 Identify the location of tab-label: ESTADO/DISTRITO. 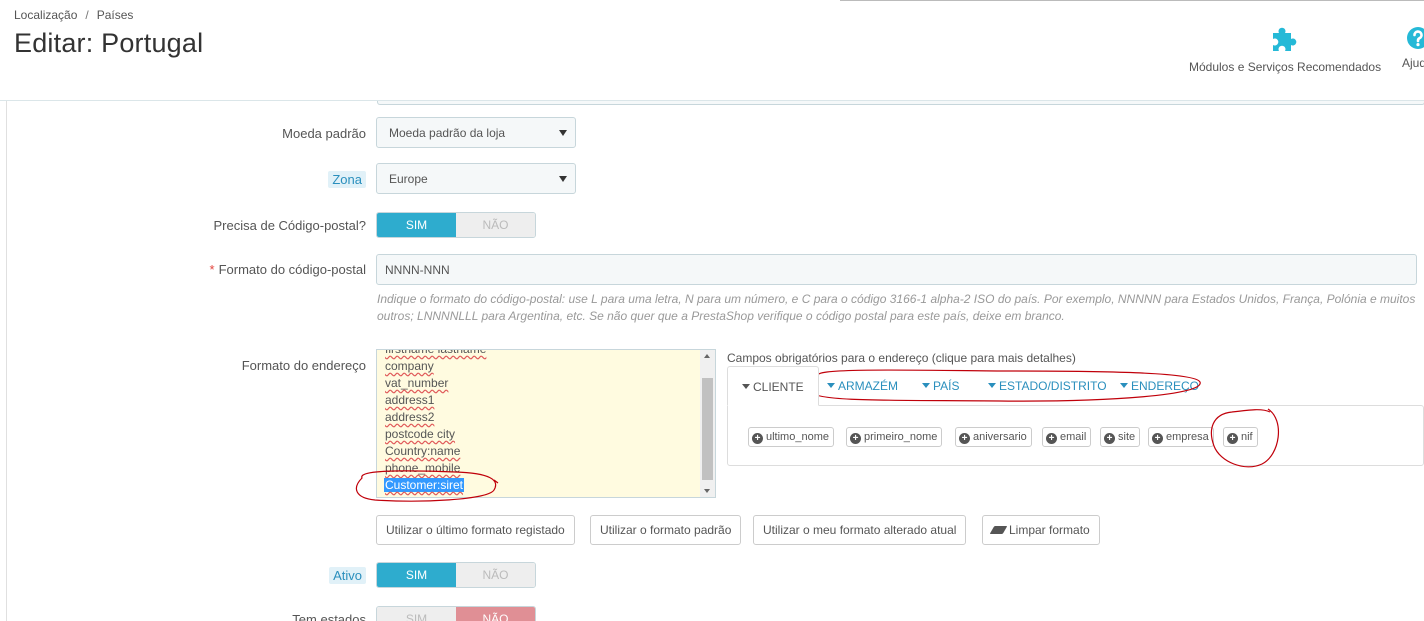
(1053, 386).